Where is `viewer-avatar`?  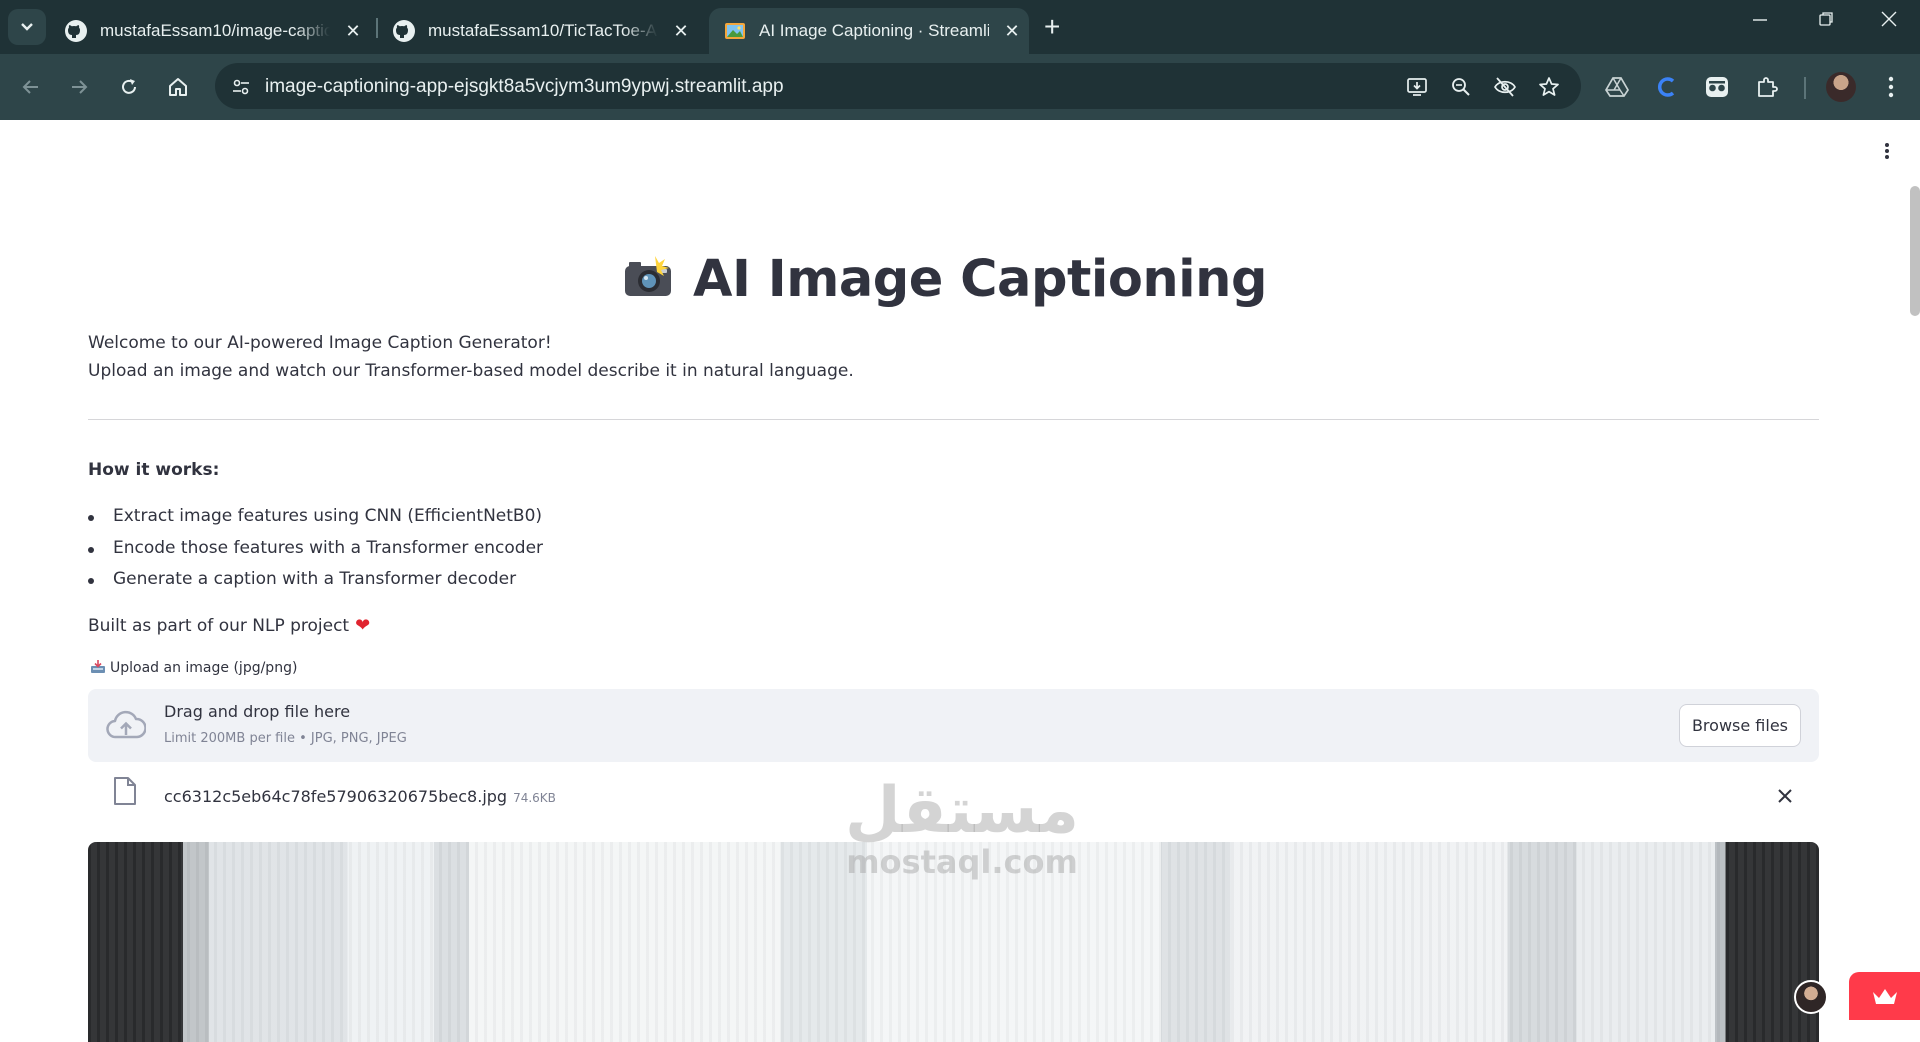 viewer-avatar is located at coordinates (1811, 997).